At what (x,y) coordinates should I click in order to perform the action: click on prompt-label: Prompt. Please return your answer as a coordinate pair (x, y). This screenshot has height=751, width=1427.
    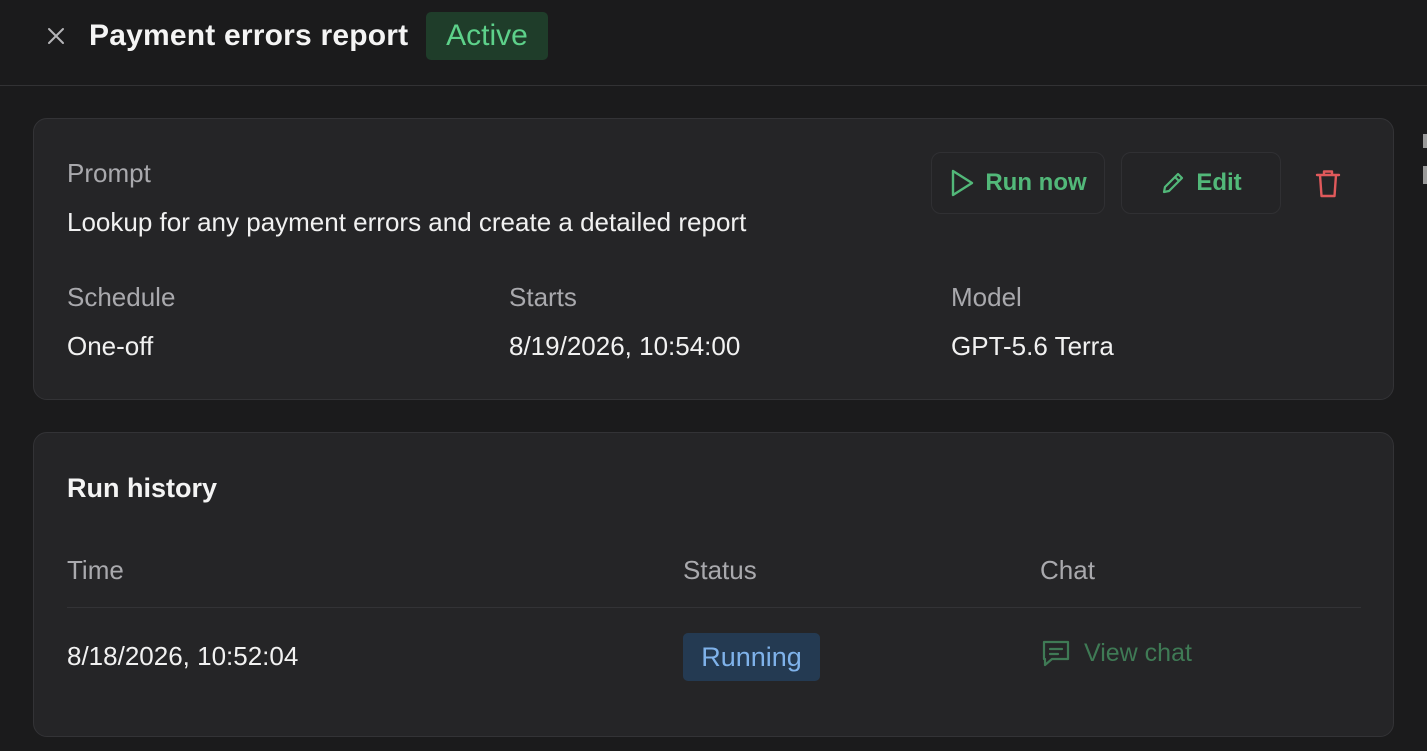
    Looking at the image, I should click on (109, 173).